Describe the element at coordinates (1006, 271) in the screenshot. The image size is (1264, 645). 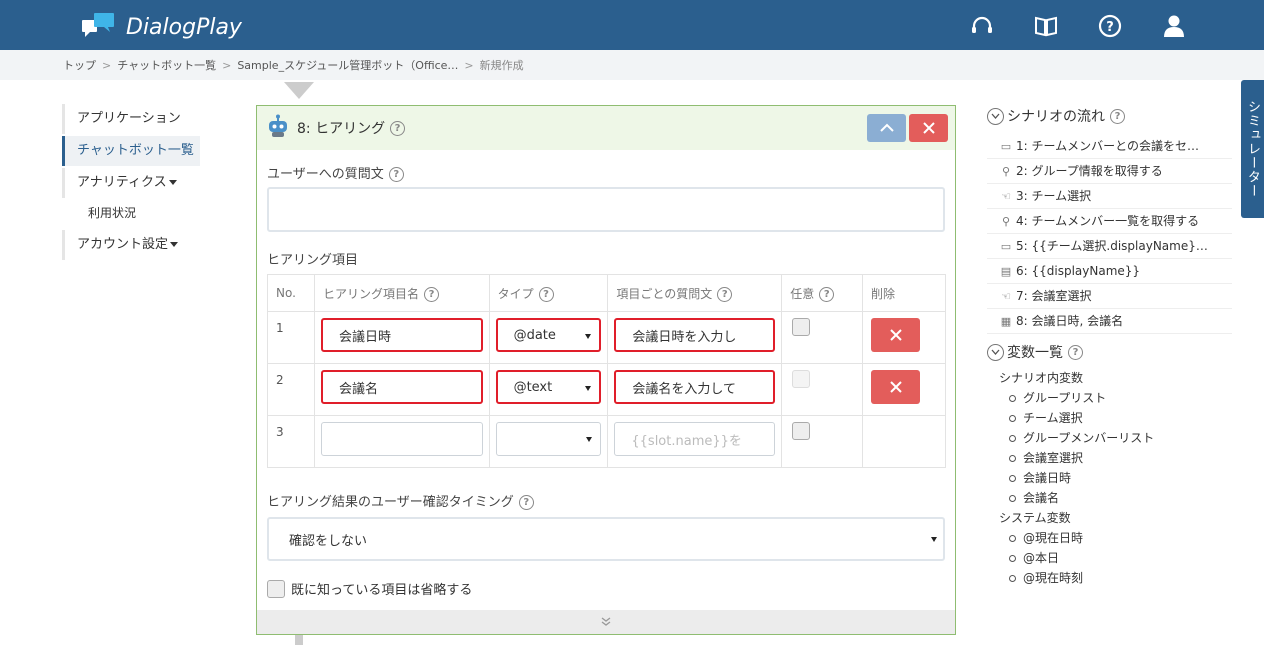
I see `clipboard-icon: ▤` at that location.